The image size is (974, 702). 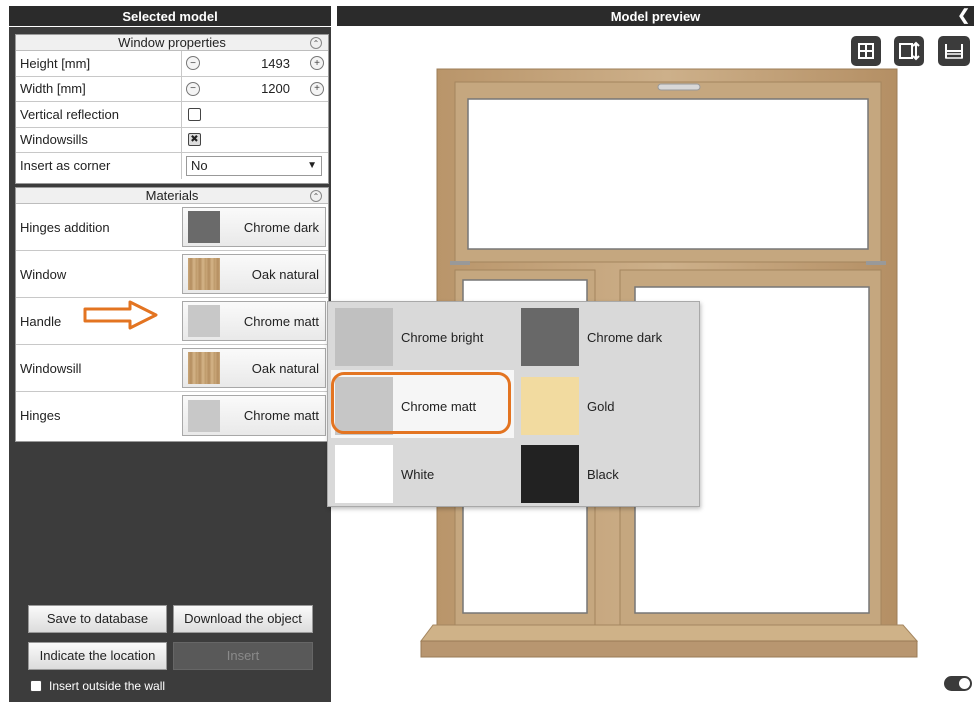 What do you see at coordinates (963, 16) in the screenshot?
I see `collapse-left-icon: ❮` at bounding box center [963, 16].